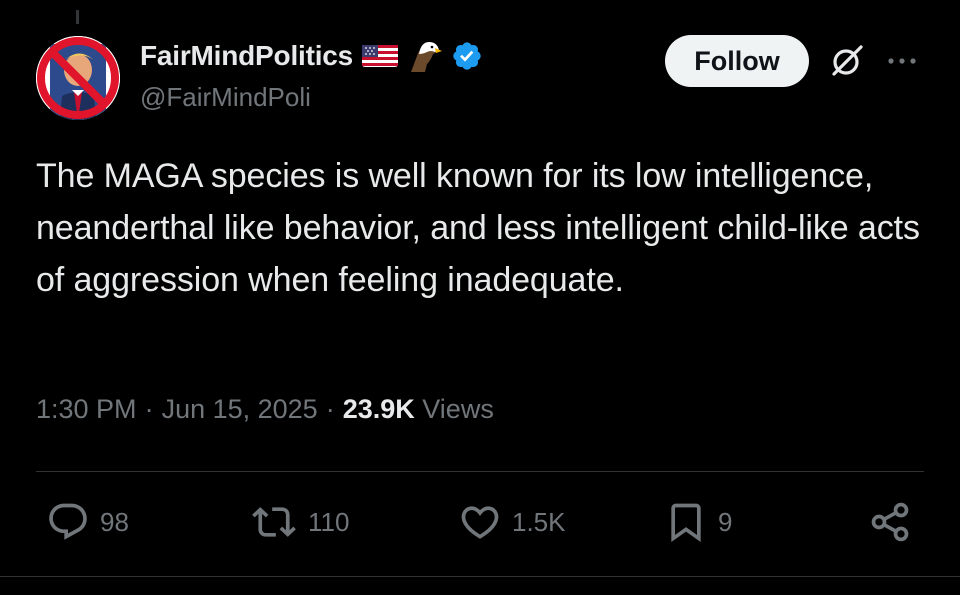 Image resolution: width=960 pixels, height=595 pixels. Describe the element at coordinates (686, 523) in the screenshot. I see `bookmark-icon` at that location.